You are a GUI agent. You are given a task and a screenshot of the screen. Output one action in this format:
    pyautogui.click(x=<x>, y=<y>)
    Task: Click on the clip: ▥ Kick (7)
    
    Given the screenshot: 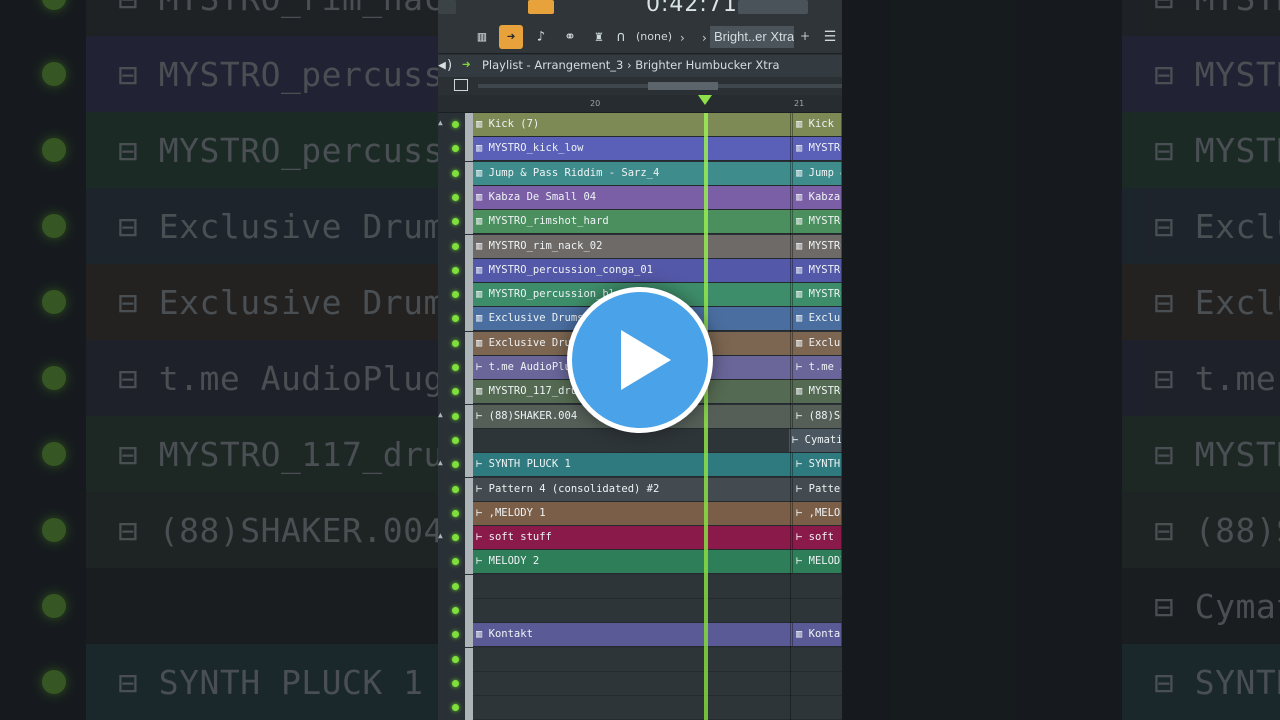 What is the action you would take?
    pyautogui.click(x=633, y=124)
    